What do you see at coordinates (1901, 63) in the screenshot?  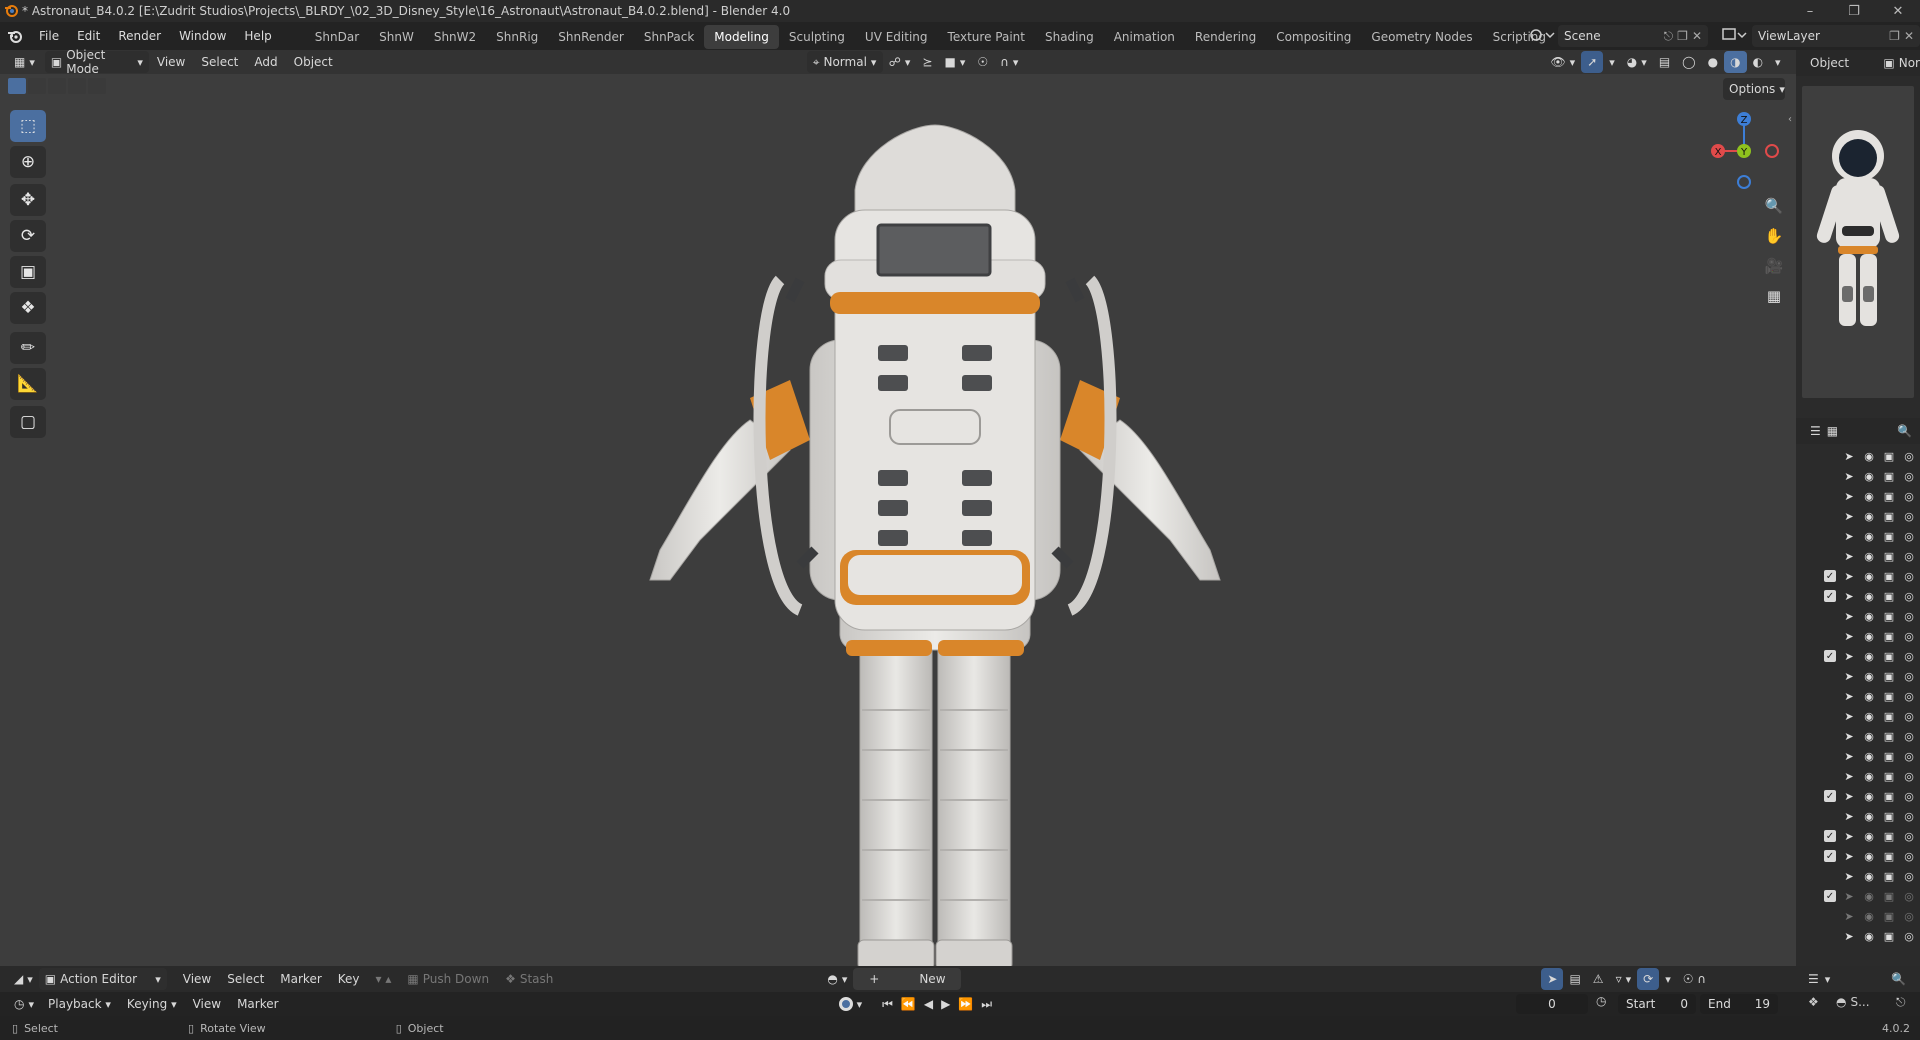 I see `tab-normal: ▣ Nor` at bounding box center [1901, 63].